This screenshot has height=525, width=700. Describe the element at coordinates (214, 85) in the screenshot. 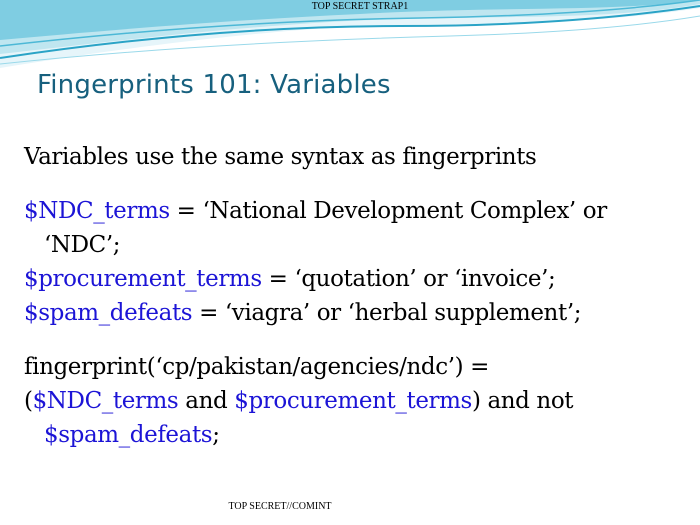

I see `slide-title: Fingerprints 101: Variables` at that location.